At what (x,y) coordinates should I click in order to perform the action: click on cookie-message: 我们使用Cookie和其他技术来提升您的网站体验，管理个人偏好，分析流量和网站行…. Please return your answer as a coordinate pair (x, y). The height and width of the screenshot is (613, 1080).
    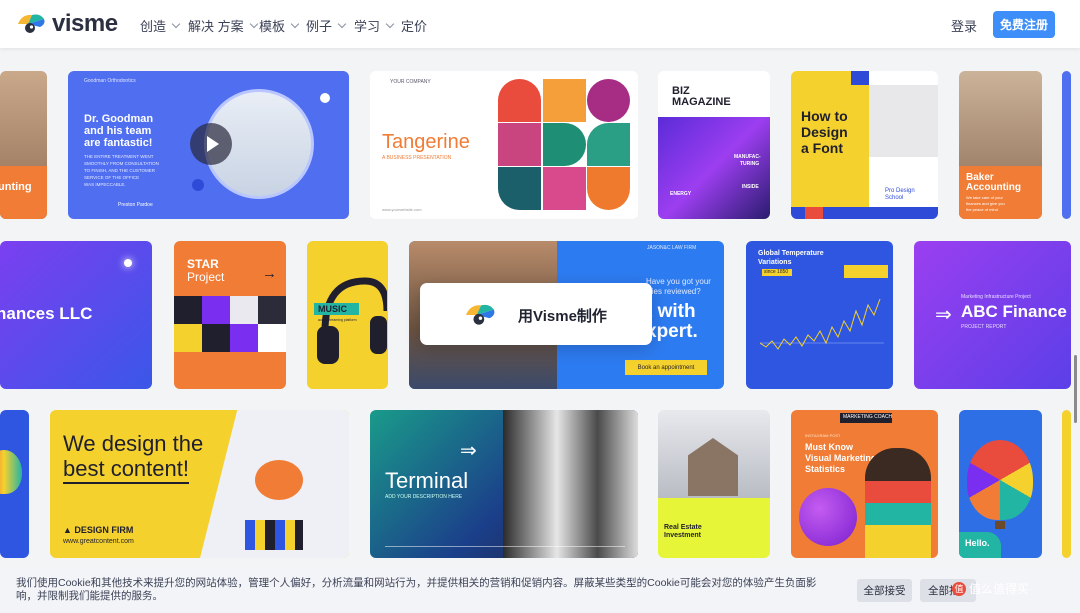
    Looking at the image, I should click on (416, 589).